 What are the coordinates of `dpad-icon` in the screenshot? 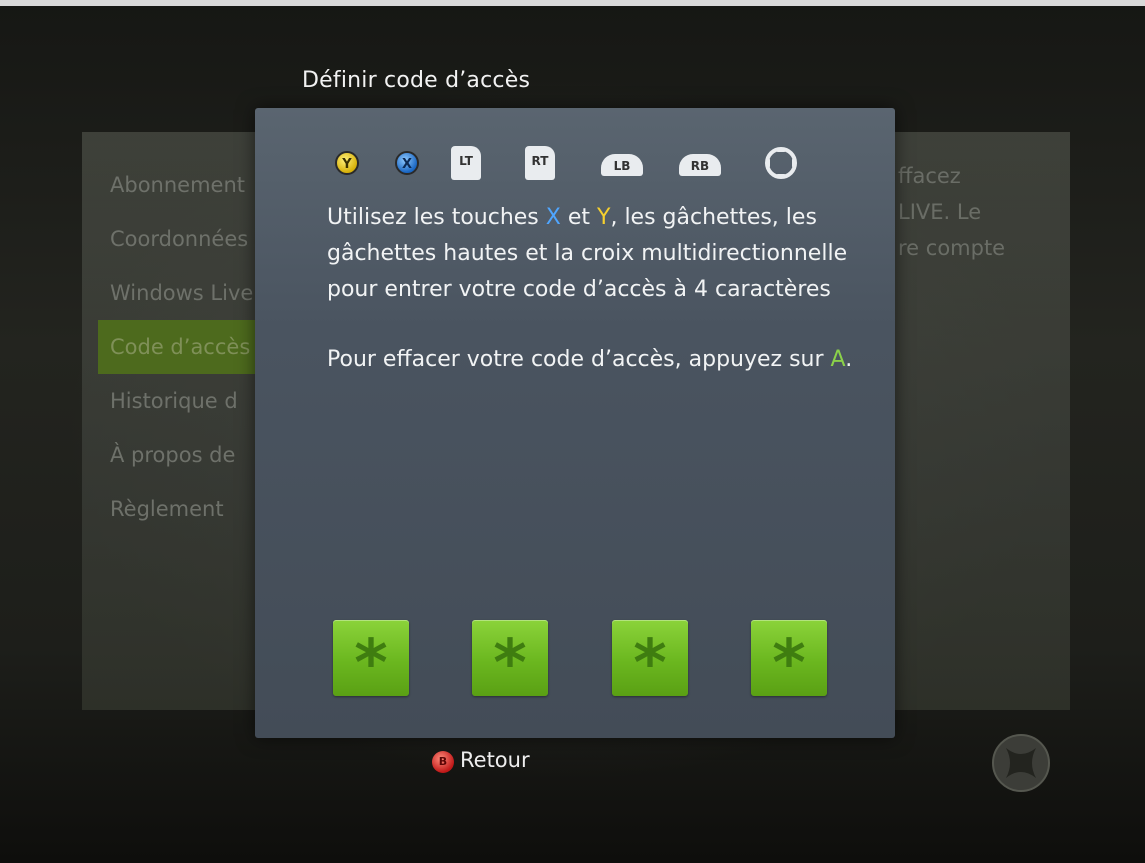 It's located at (781, 163).